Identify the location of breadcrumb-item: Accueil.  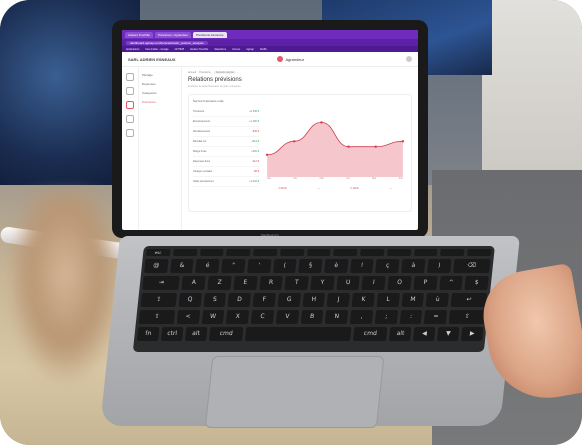
(192, 72).